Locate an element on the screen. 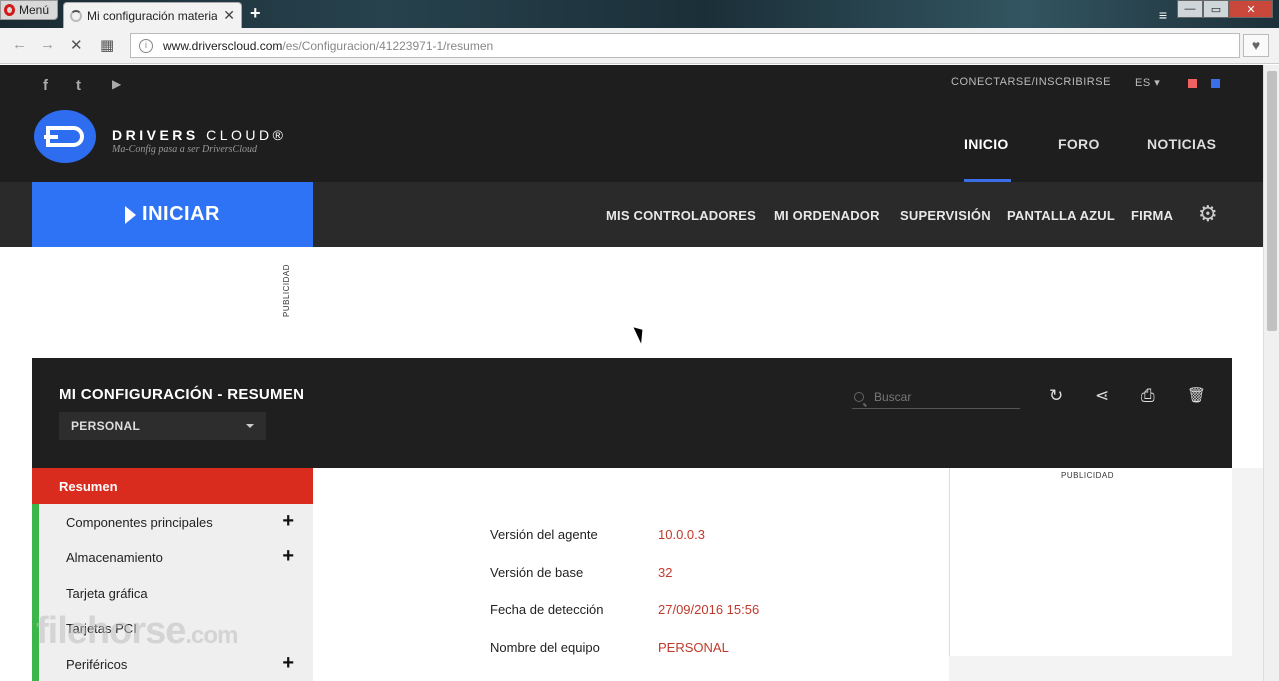  sidebar-item-componentes: Componentes principales + is located at coordinates (172, 522).